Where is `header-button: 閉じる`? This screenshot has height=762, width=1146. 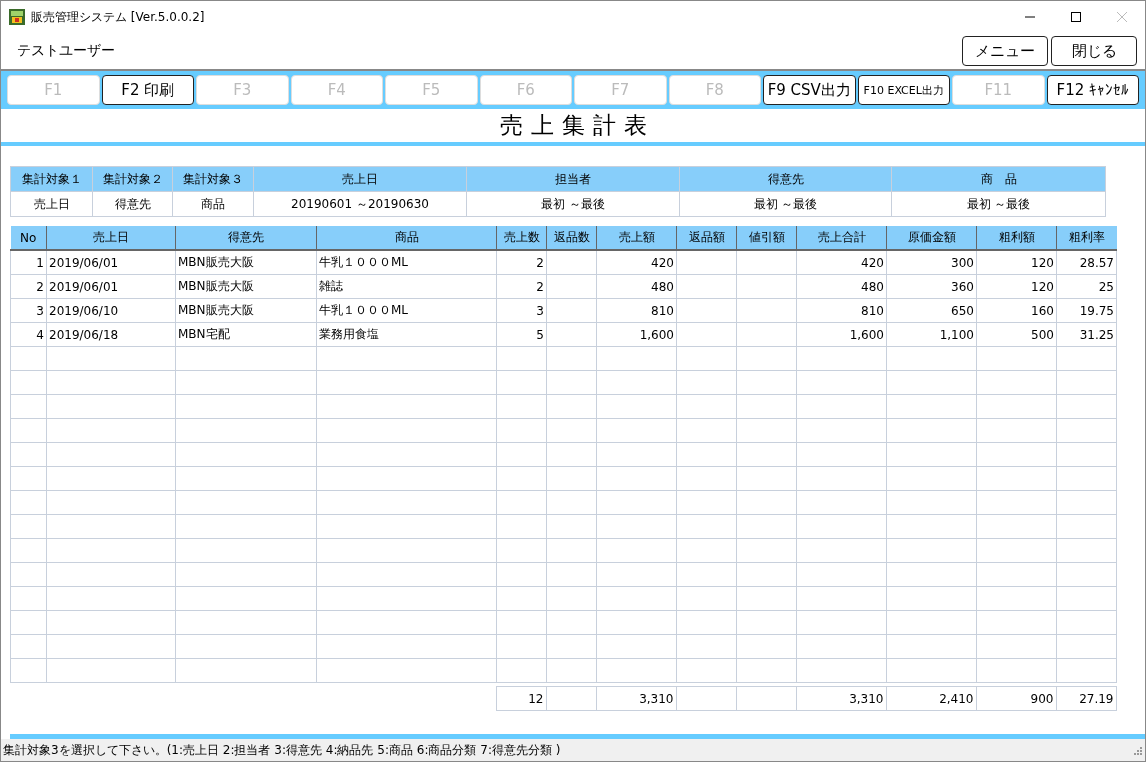 header-button: 閉じる is located at coordinates (1094, 51).